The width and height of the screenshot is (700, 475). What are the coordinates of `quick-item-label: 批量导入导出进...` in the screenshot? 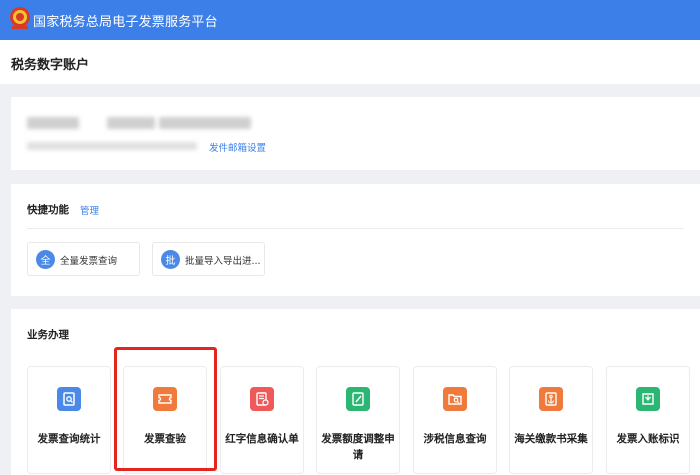 It's located at (223, 261).